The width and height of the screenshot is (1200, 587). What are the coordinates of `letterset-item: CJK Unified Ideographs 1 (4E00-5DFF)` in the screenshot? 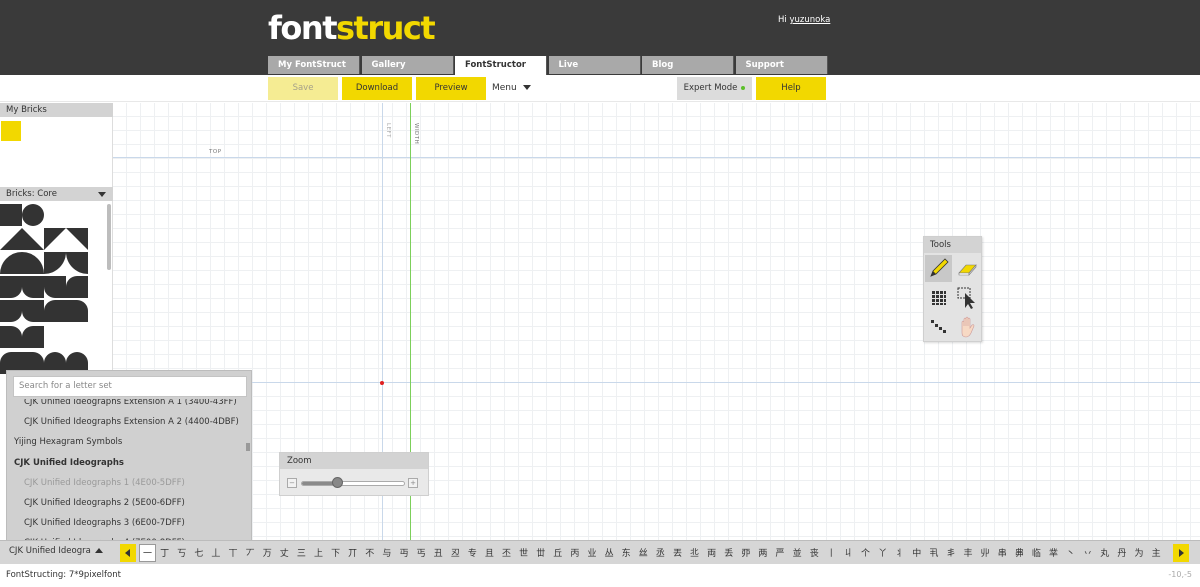 It's located at (126, 482).